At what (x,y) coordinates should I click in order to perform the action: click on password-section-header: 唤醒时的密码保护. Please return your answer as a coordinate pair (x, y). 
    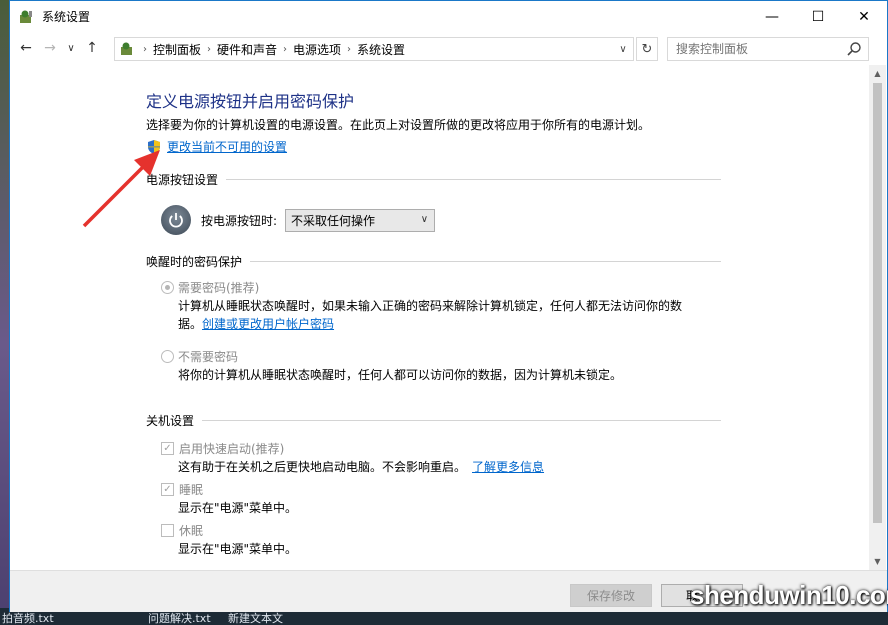
    Looking at the image, I should click on (433, 261).